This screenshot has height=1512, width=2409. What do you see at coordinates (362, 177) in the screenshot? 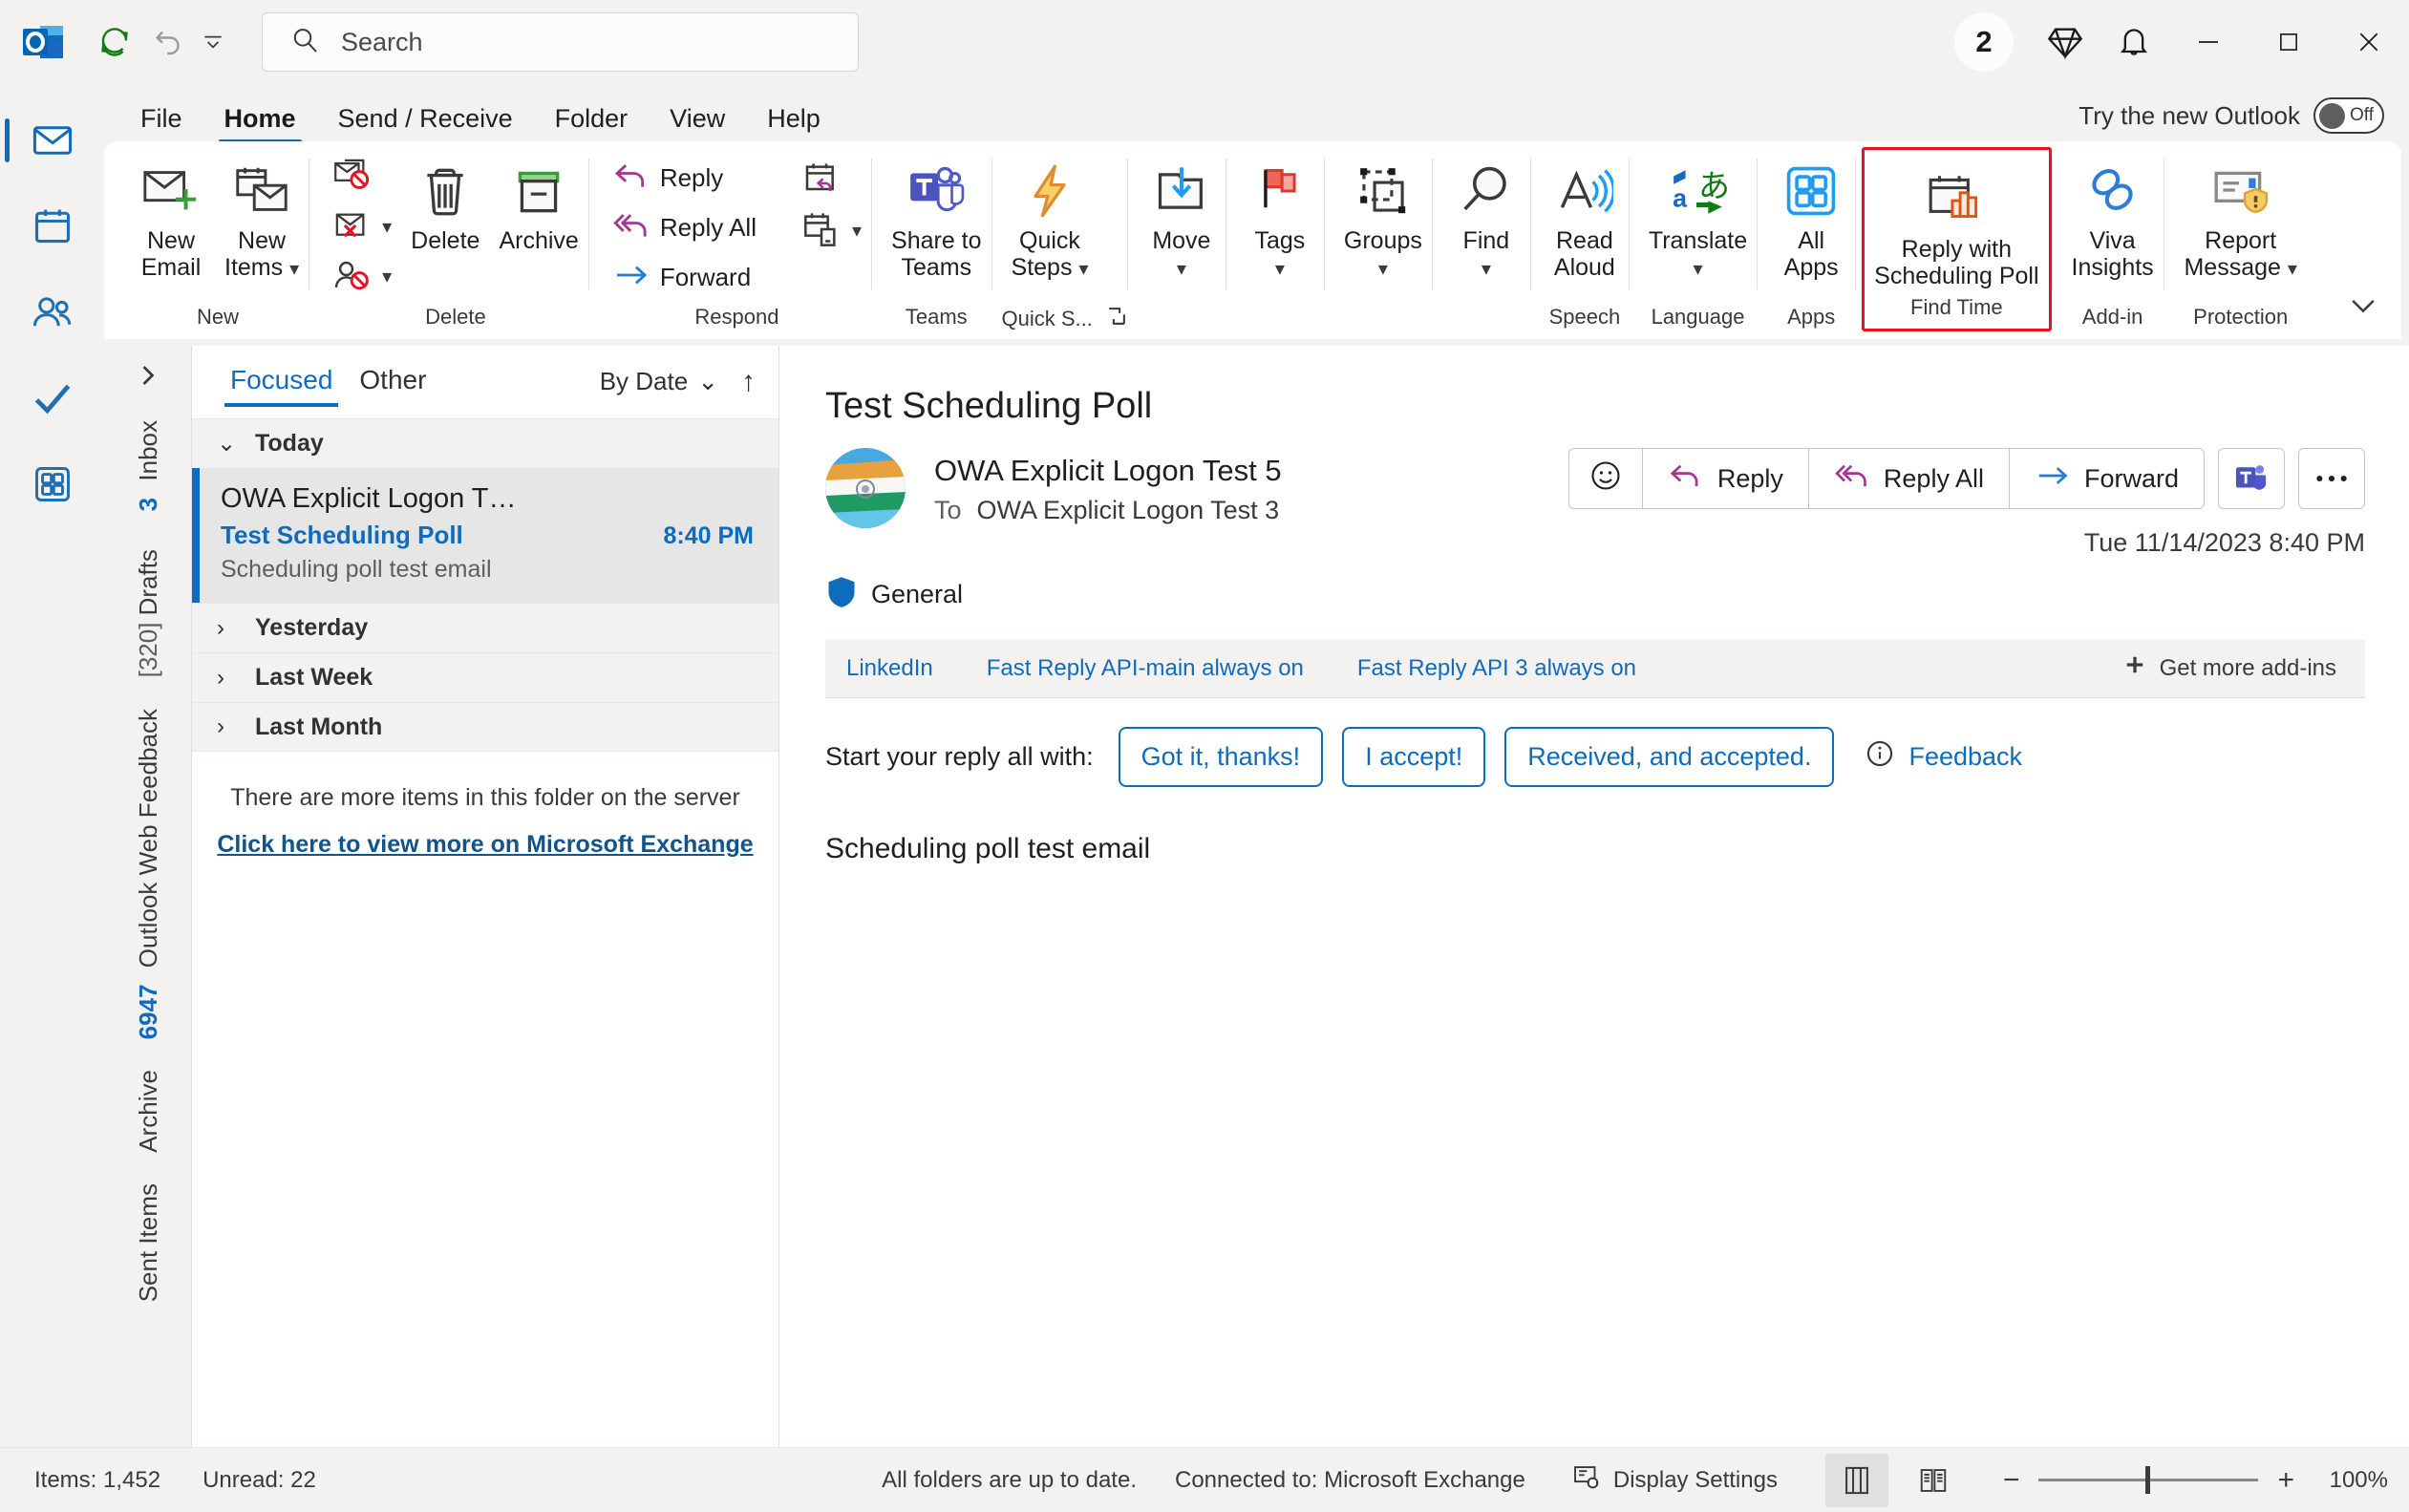
I see `ignore-button` at bounding box center [362, 177].